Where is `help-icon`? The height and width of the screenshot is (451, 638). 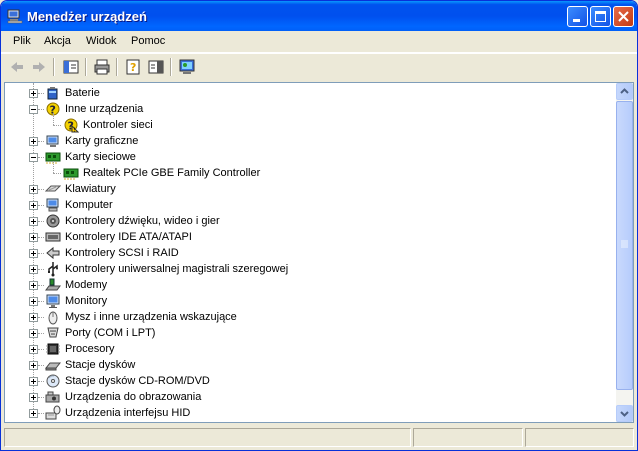 help-icon is located at coordinates (156, 67).